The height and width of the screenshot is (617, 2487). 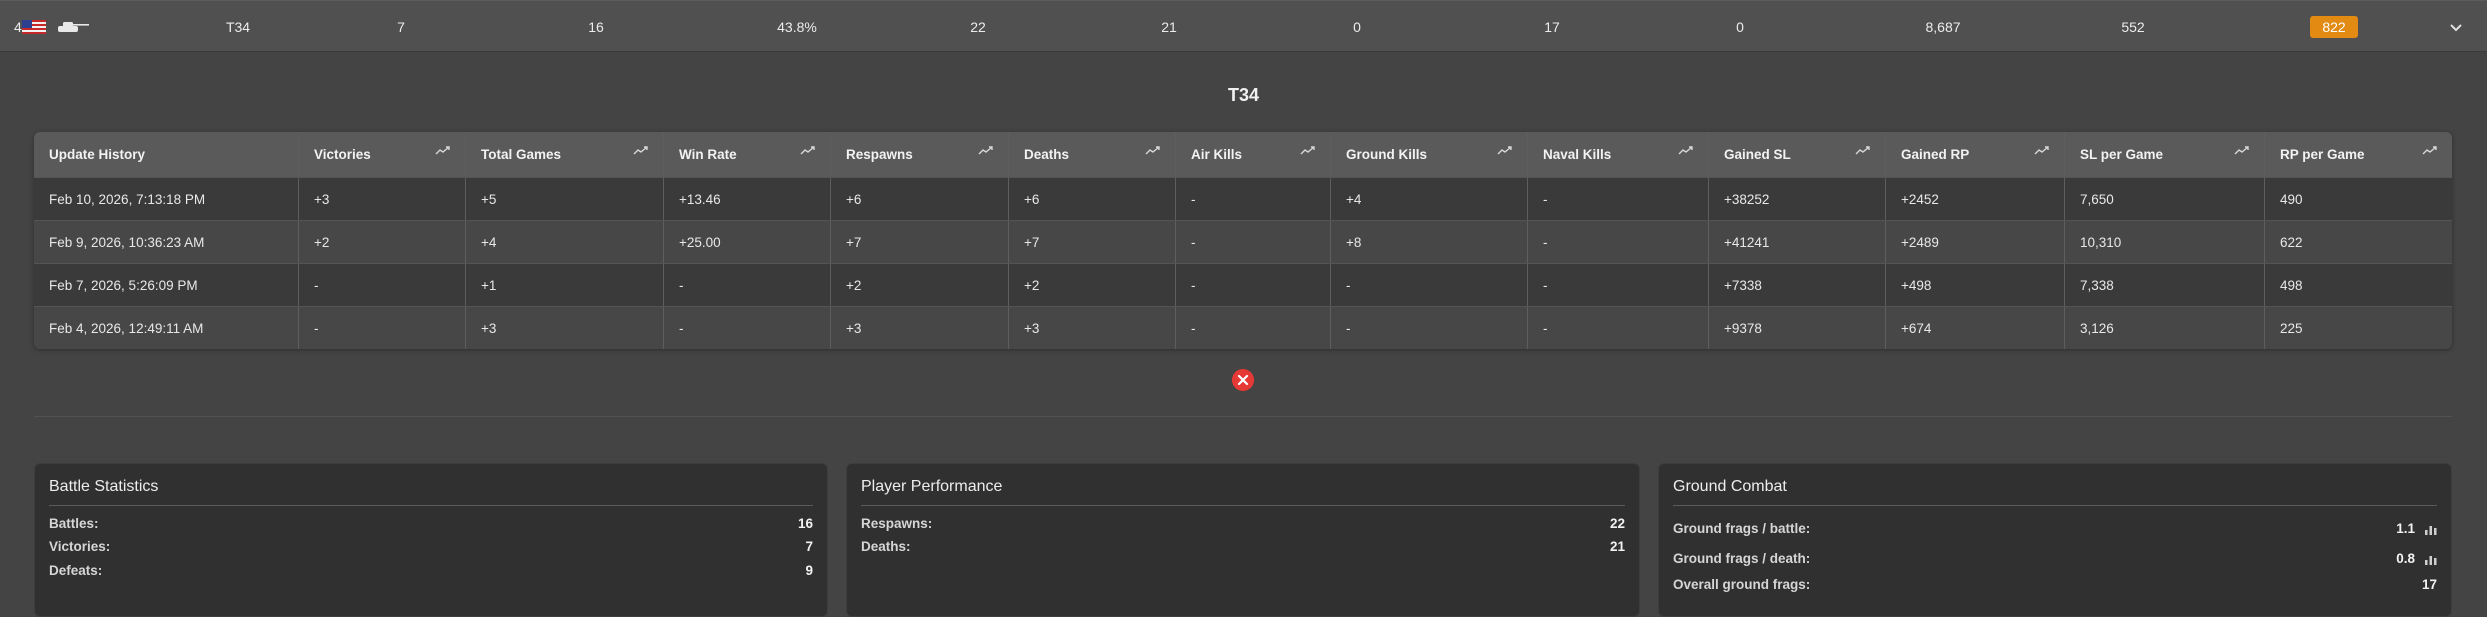 What do you see at coordinates (809, 546) in the screenshot?
I see `stat-value: 7` at bounding box center [809, 546].